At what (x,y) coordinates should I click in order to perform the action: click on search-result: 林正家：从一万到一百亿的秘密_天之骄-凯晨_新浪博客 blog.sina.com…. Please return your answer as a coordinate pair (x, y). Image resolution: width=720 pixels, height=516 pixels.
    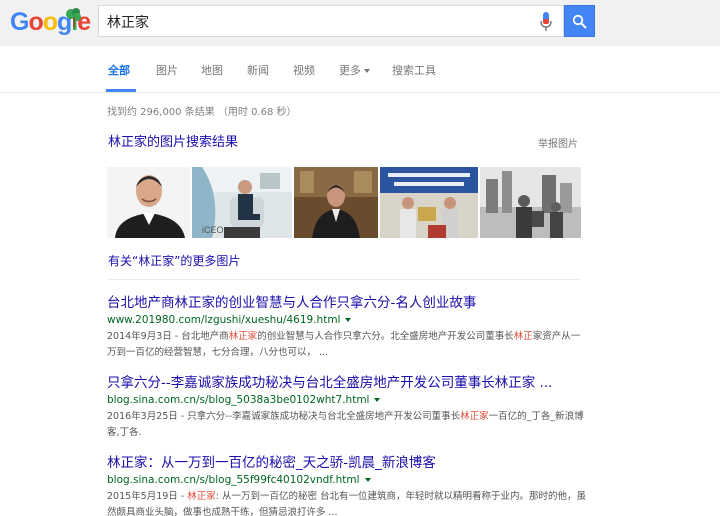
    Looking at the image, I should click on (347, 483).